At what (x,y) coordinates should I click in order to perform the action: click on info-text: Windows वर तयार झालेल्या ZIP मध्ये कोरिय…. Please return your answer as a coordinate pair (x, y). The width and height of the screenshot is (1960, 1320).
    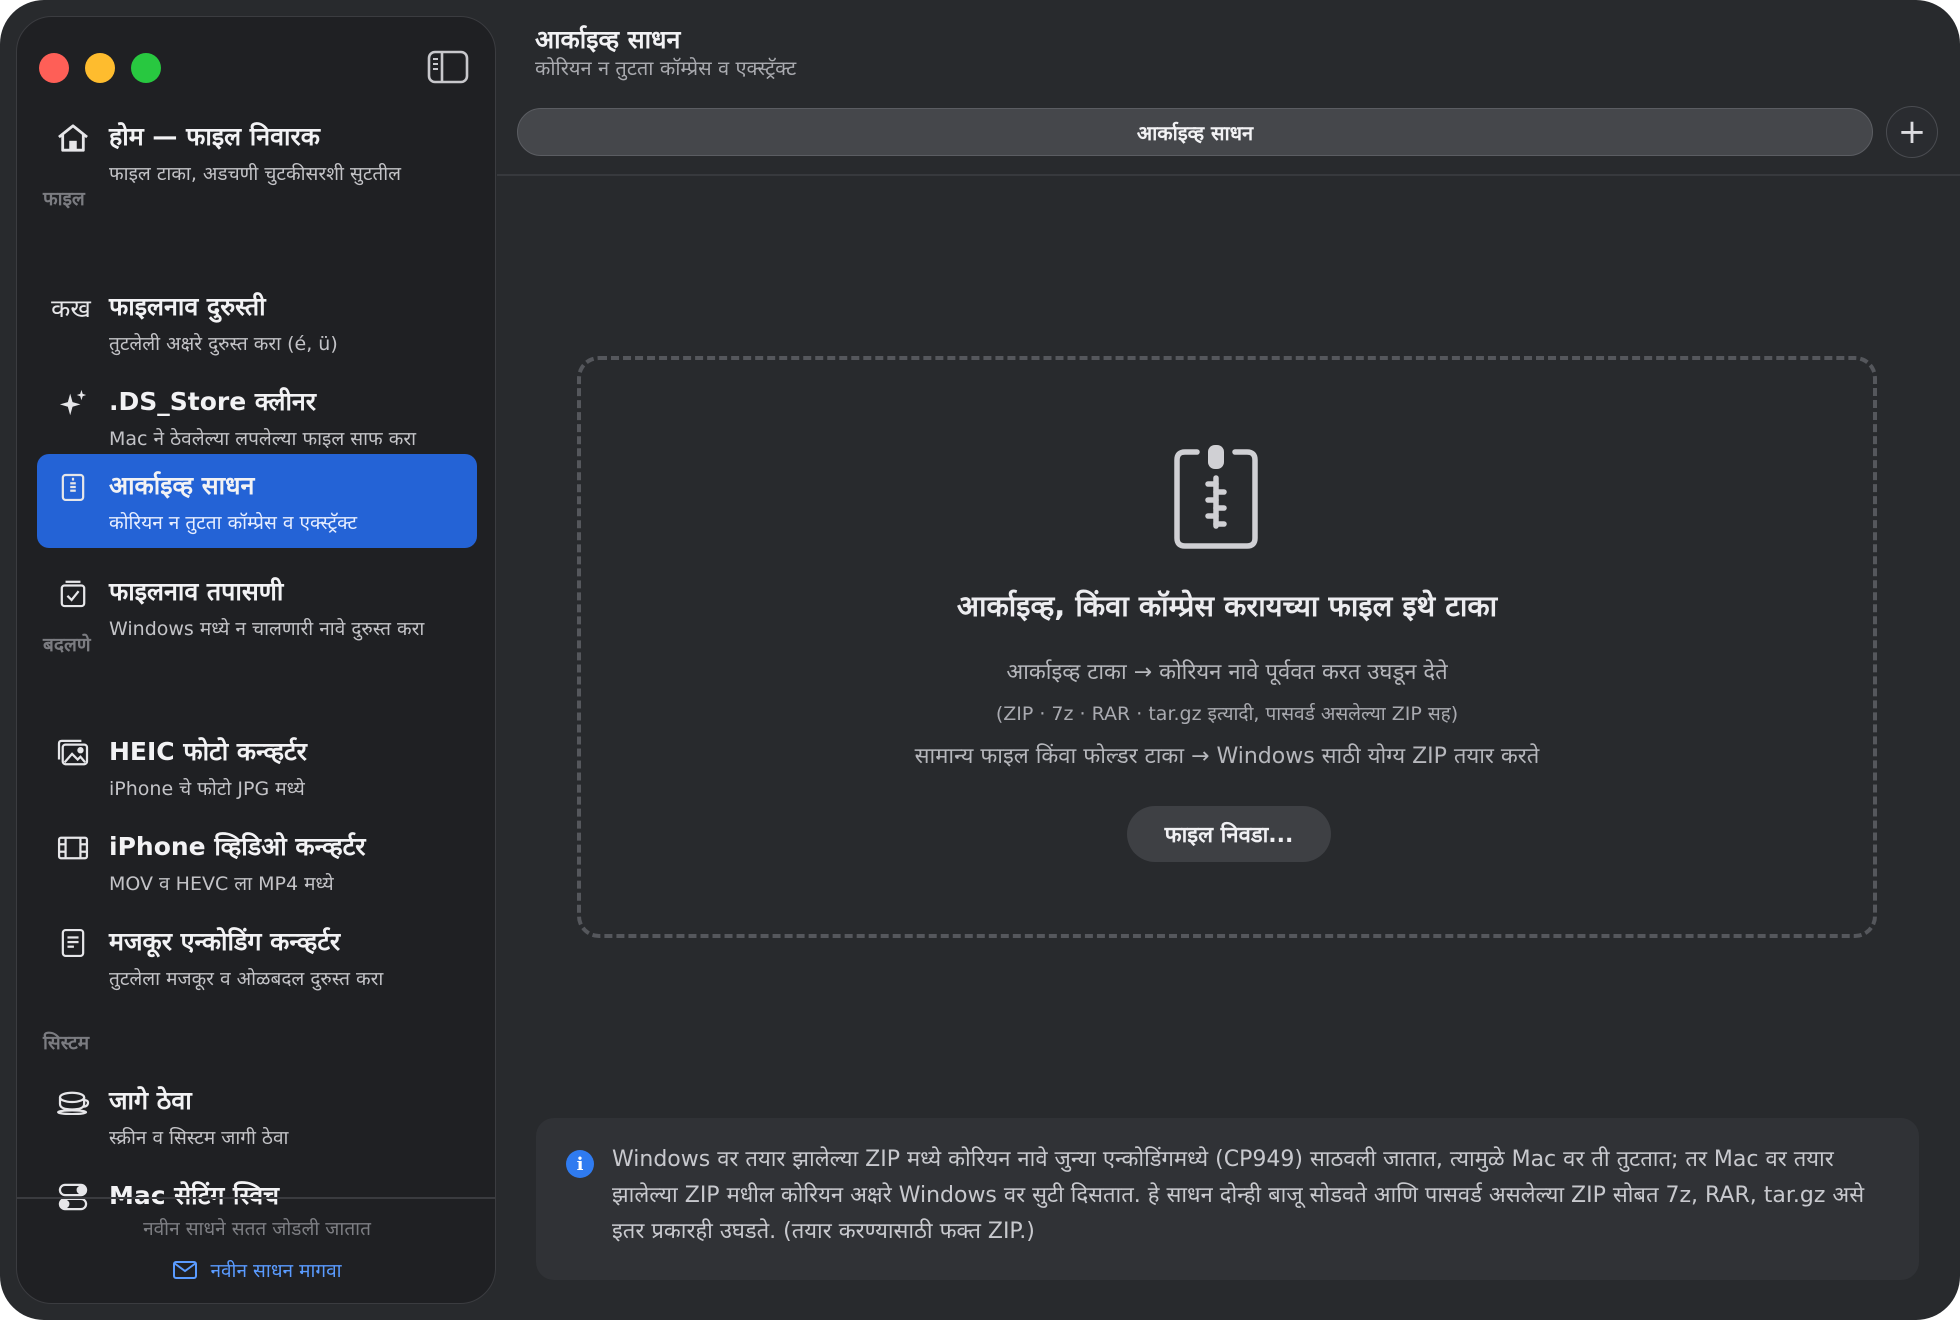
    Looking at the image, I should click on (1238, 1195).